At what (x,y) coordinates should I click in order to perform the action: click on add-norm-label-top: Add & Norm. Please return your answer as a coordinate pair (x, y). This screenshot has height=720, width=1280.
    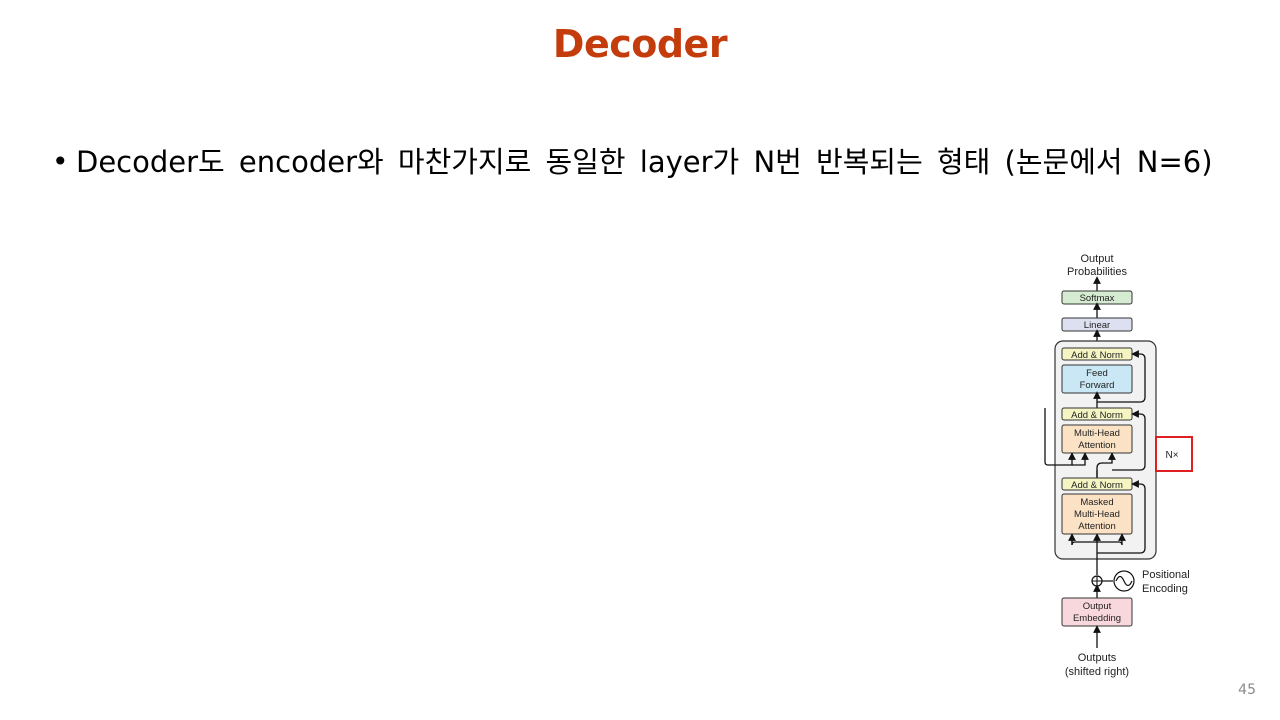
    Looking at the image, I should click on (1097, 355).